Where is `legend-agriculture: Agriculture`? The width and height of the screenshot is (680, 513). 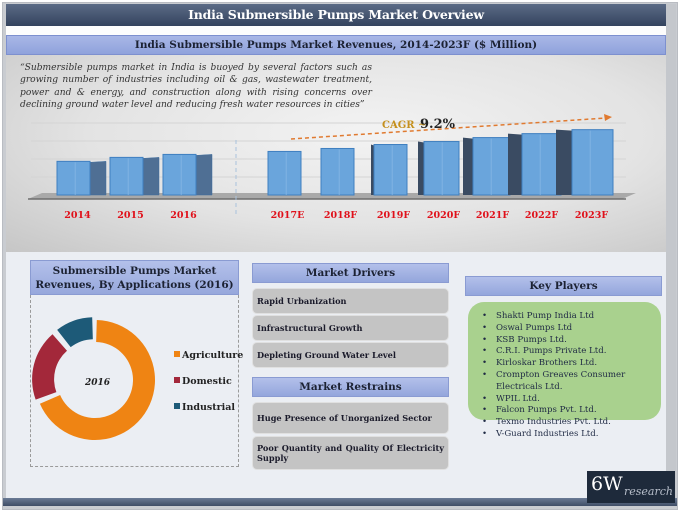 legend-agriculture: Agriculture is located at coordinates (208, 355).